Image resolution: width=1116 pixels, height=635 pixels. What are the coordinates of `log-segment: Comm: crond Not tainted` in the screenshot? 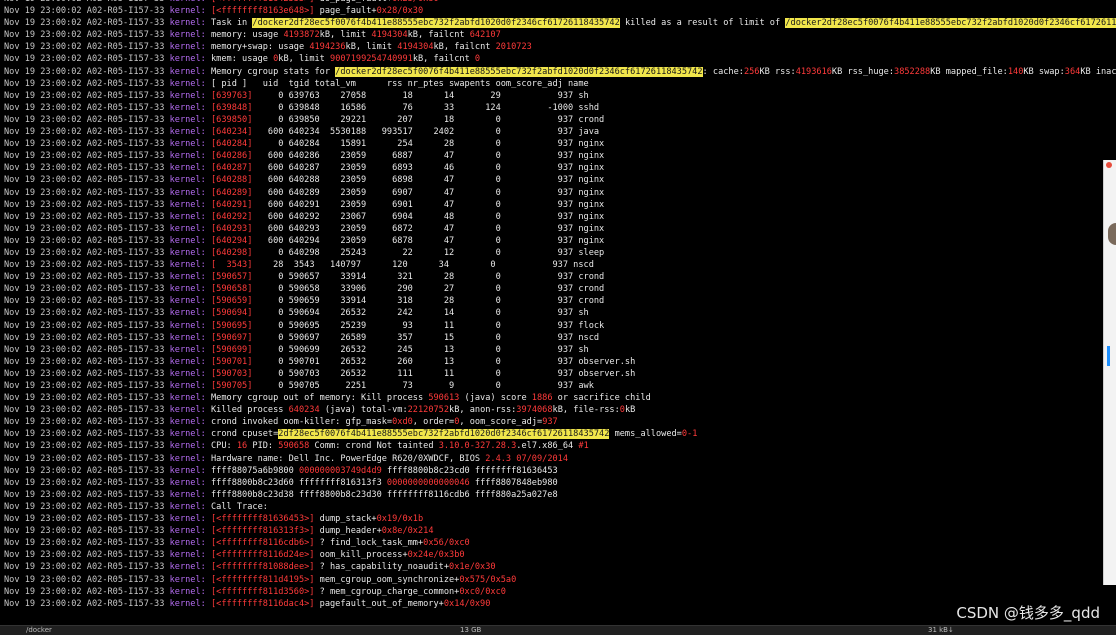 It's located at (374, 446).